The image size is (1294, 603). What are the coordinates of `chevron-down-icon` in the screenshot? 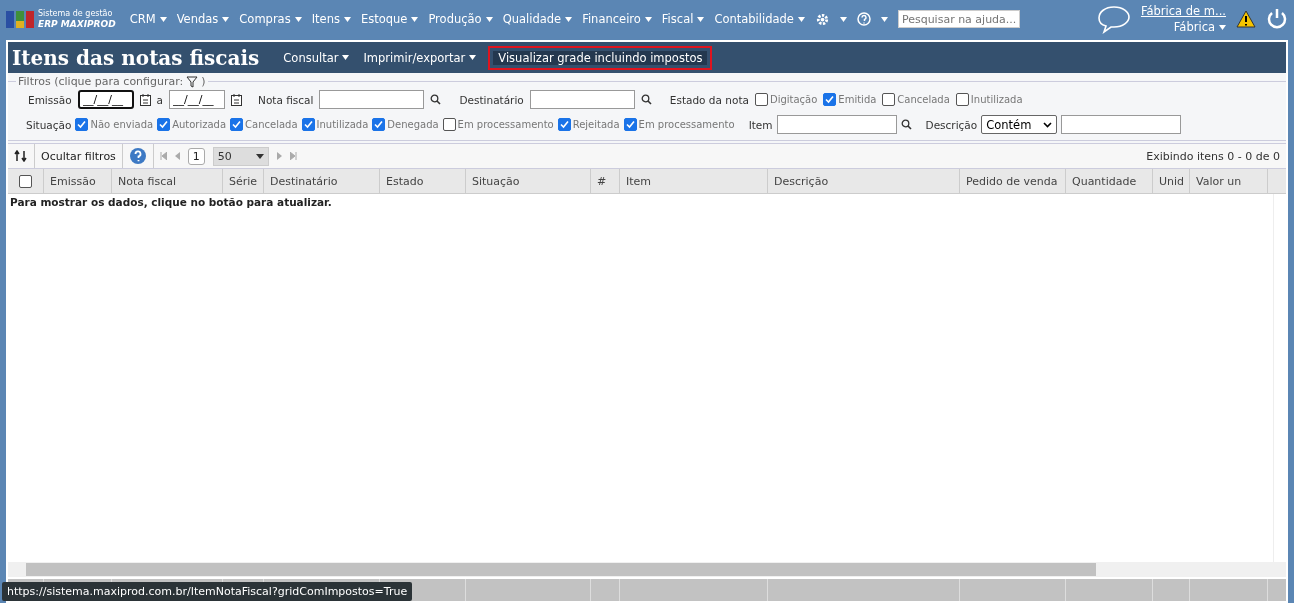 It's located at (1048, 124).